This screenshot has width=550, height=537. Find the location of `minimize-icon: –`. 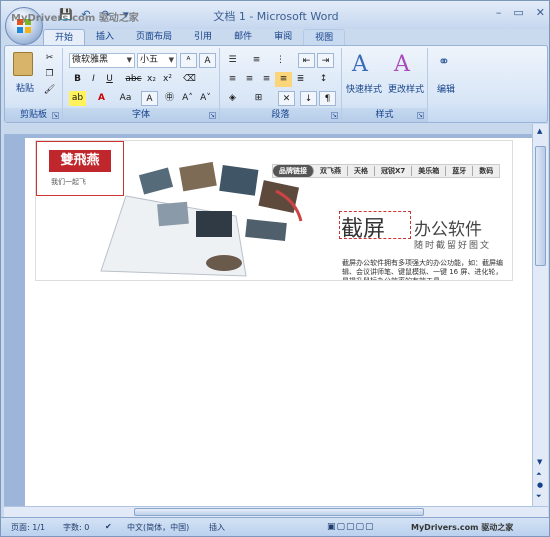

minimize-icon: – is located at coordinates (499, 12).